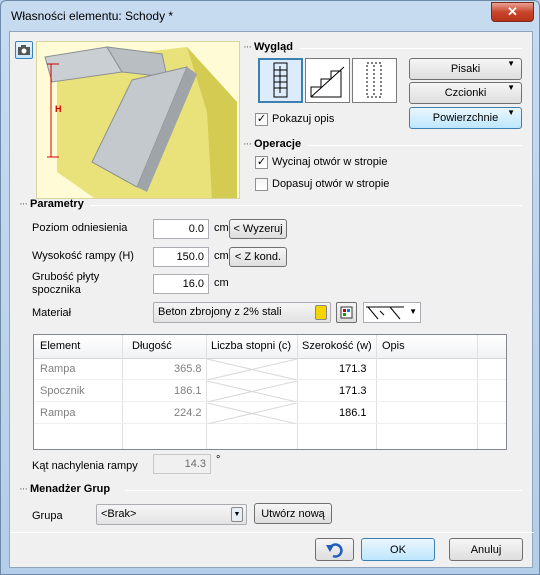  I want to click on table-row: Rampa 365.8 171.3, so click(270, 369).